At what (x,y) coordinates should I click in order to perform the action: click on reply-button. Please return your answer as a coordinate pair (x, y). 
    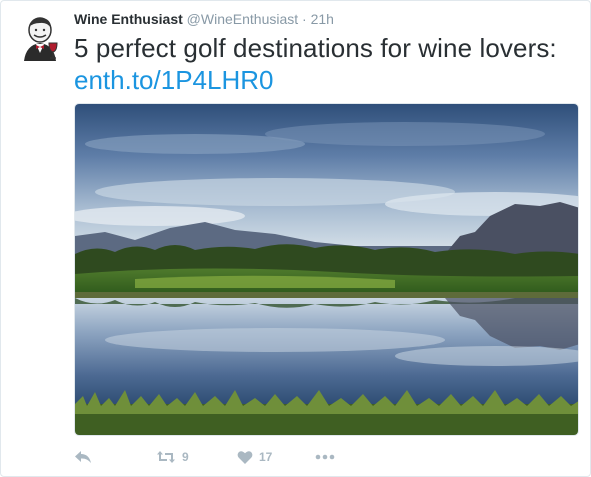
    Looking at the image, I should click on (83, 457).